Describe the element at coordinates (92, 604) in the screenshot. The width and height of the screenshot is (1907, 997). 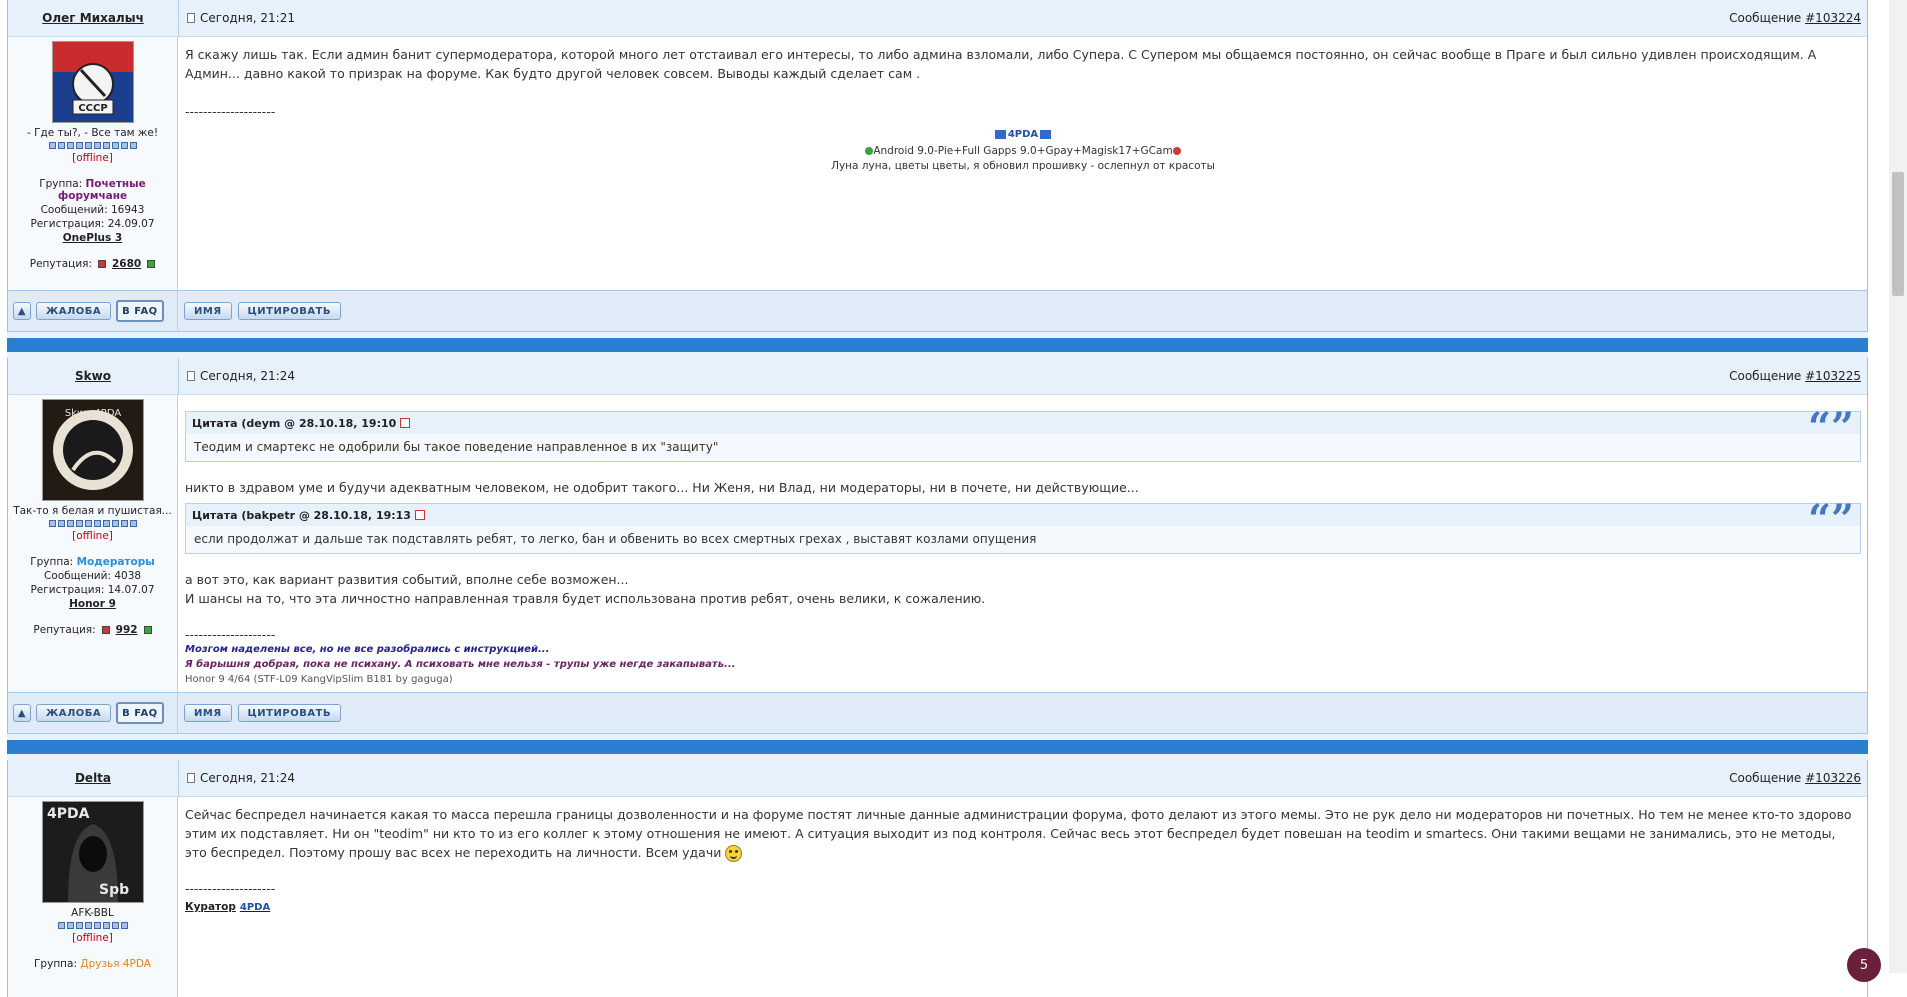
I see `device-link: Honor 9` at that location.